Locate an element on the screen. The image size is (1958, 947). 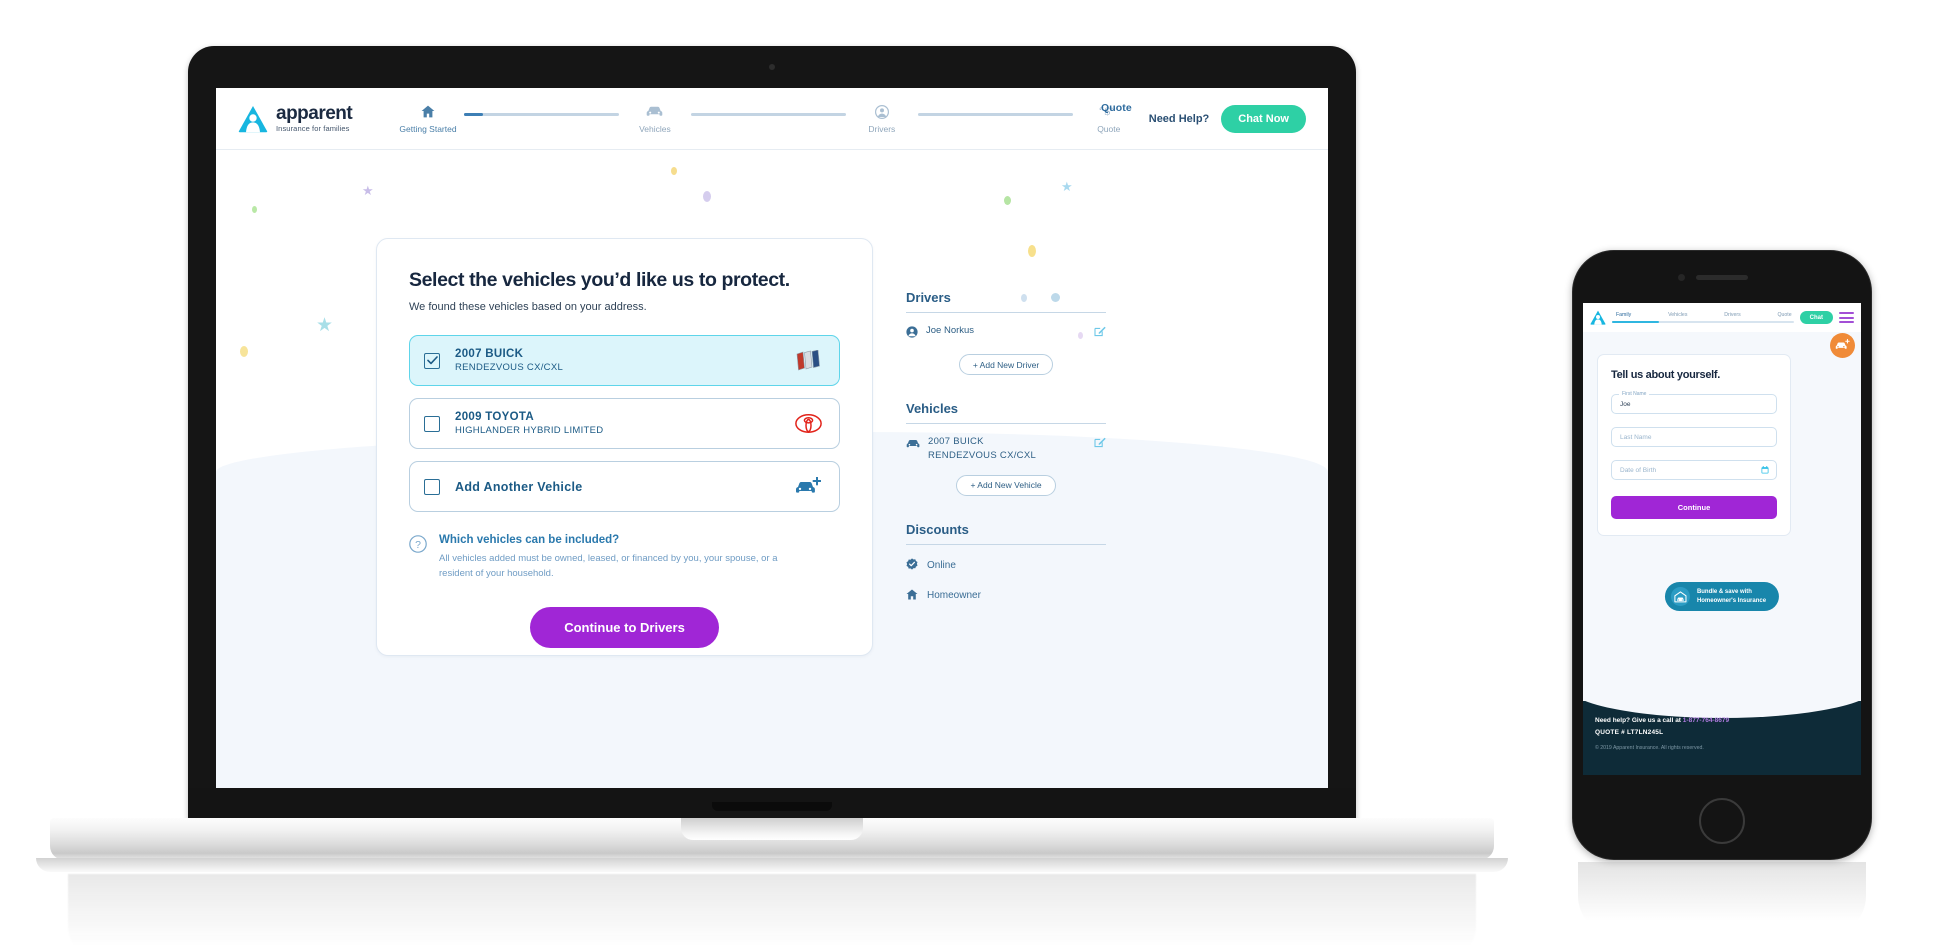
bundle-line1: Bundle & save with is located at coordinates (1724, 591).